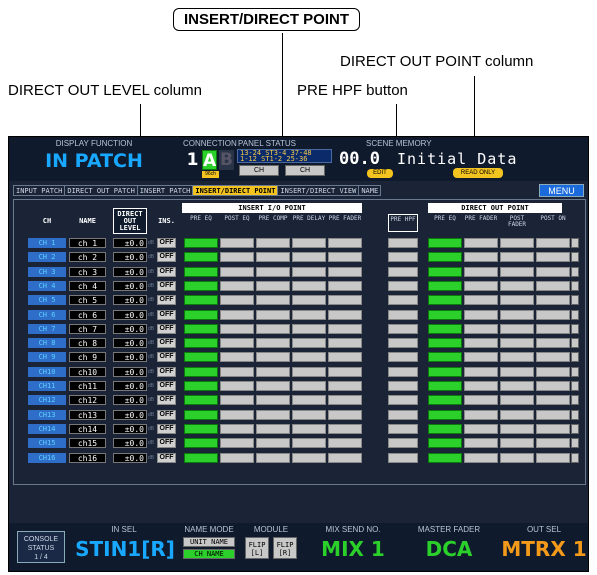 The height and width of the screenshot is (575, 597). I want to click on channel-name: ch 1, so click(87, 243).